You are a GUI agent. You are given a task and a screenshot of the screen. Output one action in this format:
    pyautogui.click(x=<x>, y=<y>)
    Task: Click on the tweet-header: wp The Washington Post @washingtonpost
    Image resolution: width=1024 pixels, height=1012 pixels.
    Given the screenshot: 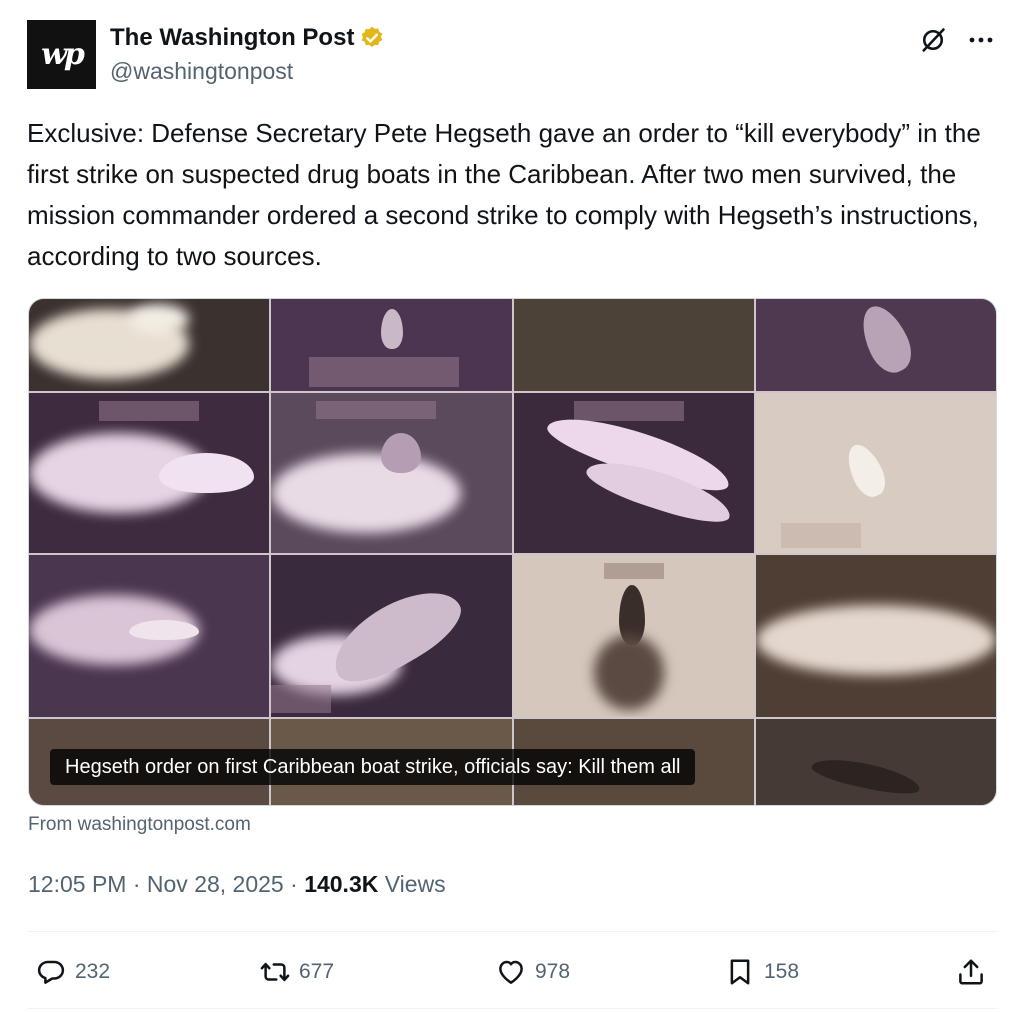 What is the action you would take?
    pyautogui.click(x=512, y=55)
    